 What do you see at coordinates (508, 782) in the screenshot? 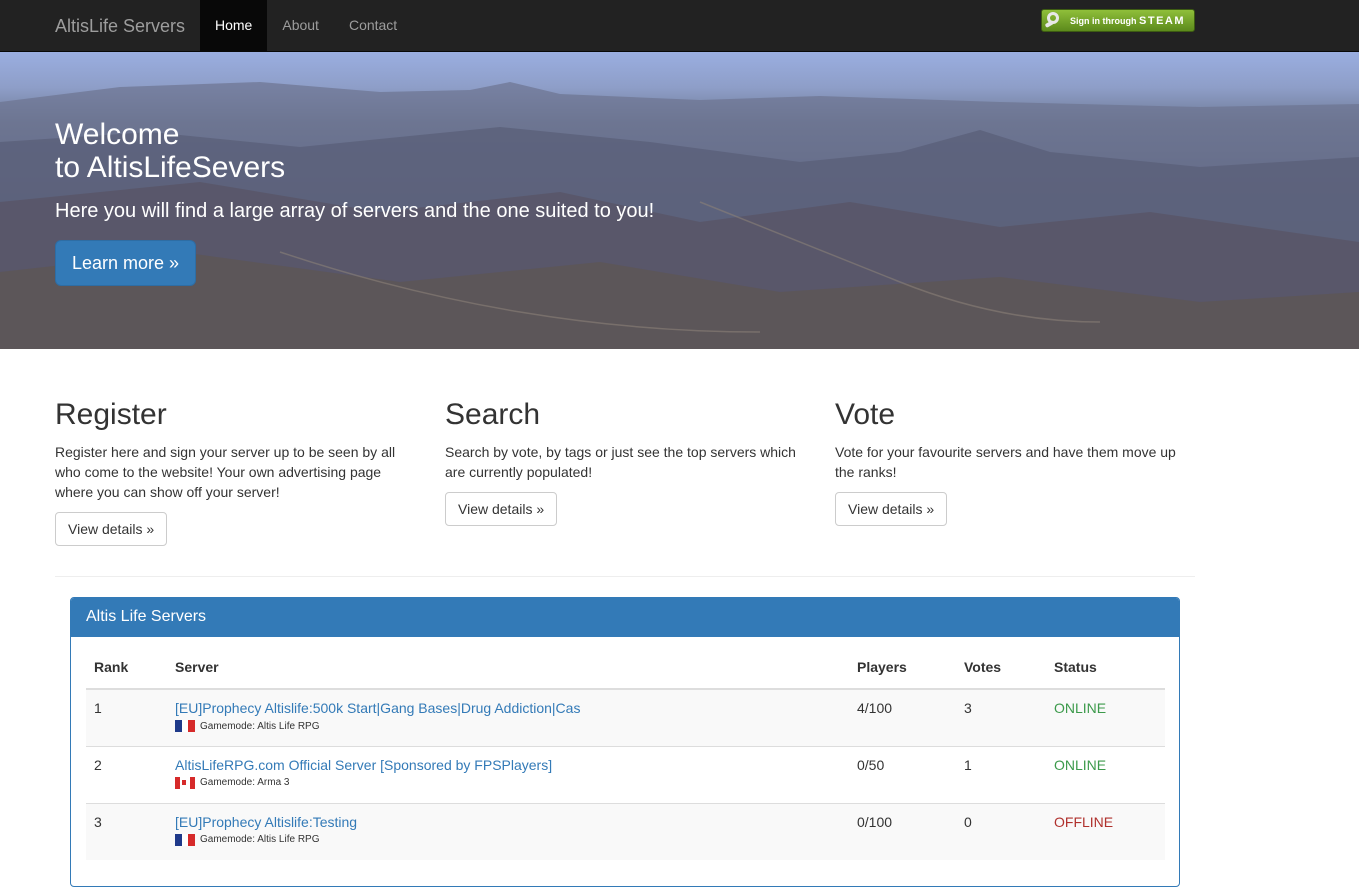
I see `server-meta: Gamemode: Arma 3` at bounding box center [508, 782].